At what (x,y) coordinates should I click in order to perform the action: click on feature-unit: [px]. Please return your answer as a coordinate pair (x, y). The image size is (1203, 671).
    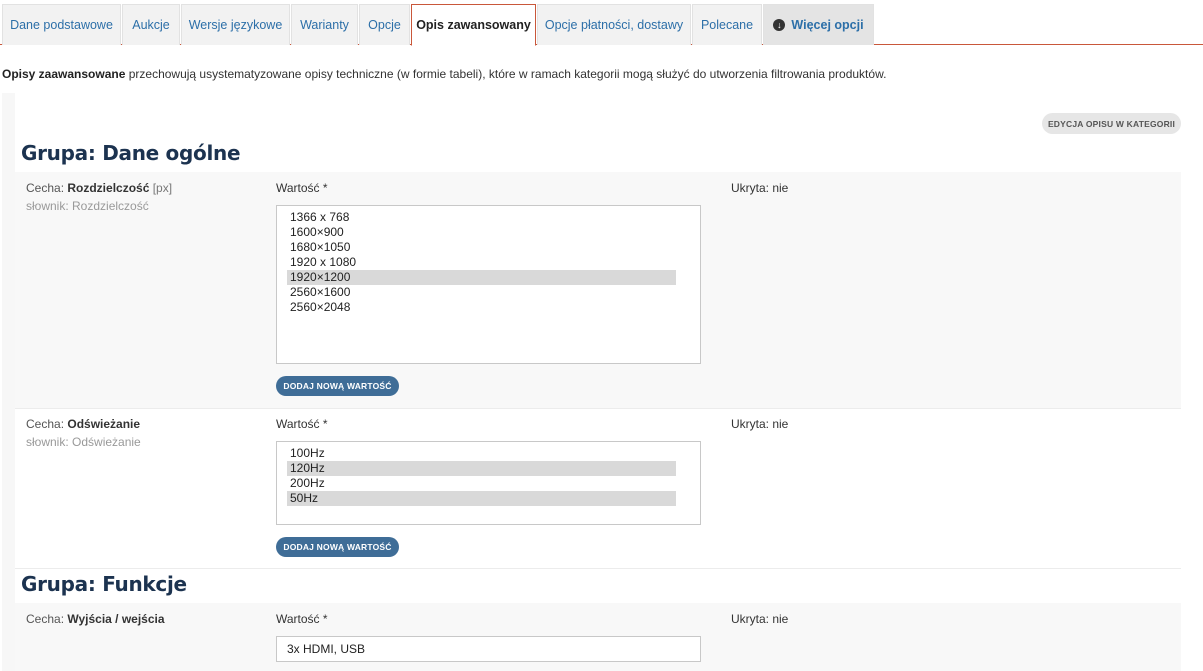
    Looking at the image, I should click on (161, 188).